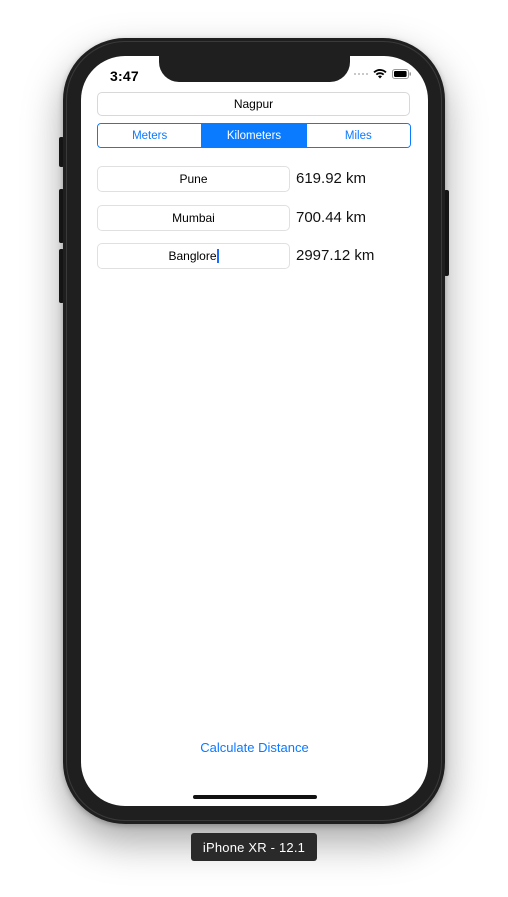  I want to click on destination-field-banglore-text: Banglore, so click(192, 256).